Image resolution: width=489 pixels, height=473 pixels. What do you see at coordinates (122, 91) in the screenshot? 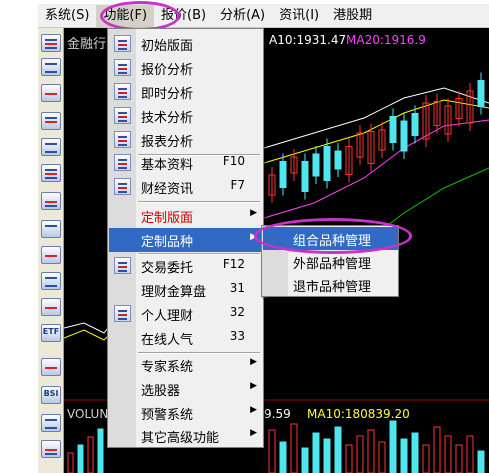
I see `realtime-chart-icon` at bounding box center [122, 91].